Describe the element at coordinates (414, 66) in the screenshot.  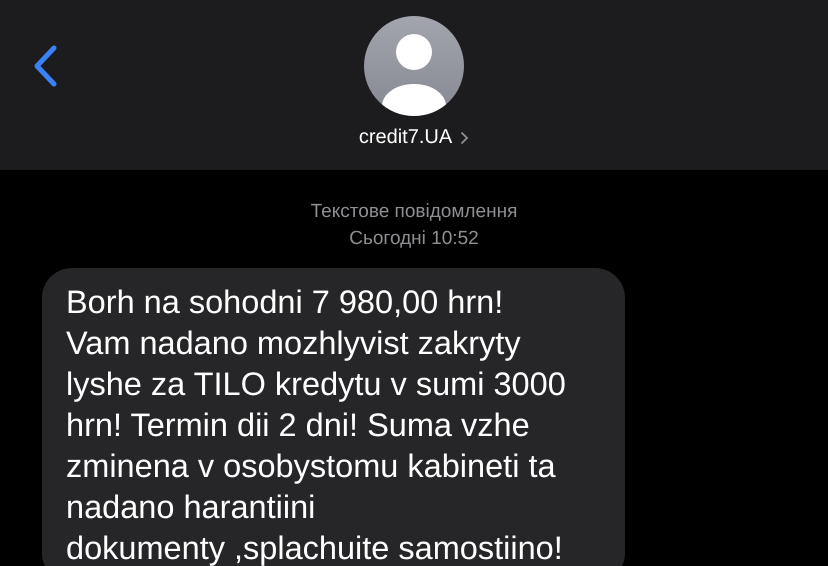
I see `avatar-icon` at that location.